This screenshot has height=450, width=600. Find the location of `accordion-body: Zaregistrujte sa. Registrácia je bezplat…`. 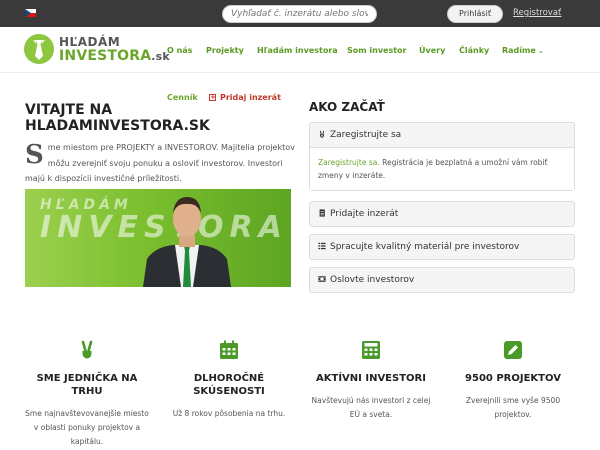

accordion-body: Zaregistrujte sa. Registrácia je bezplat… is located at coordinates (442, 168).